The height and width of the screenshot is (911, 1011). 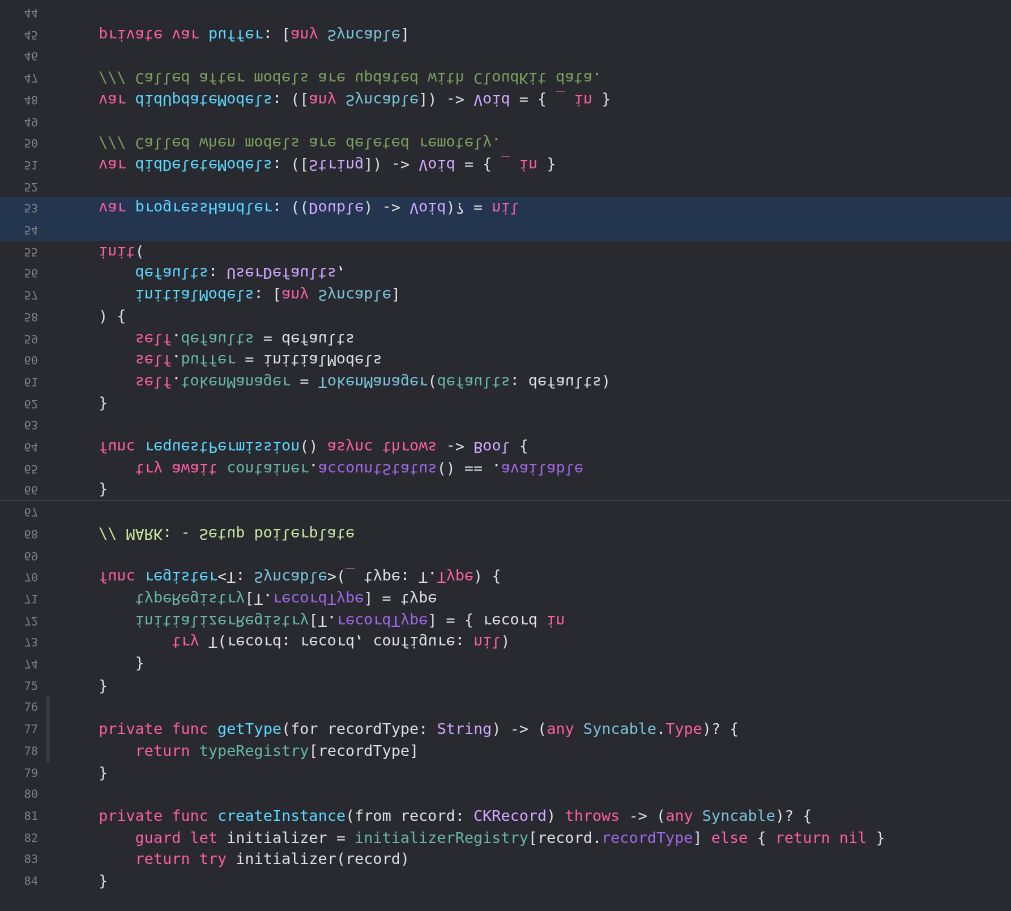 I want to click on line-number: 58, so click(x=31, y=316).